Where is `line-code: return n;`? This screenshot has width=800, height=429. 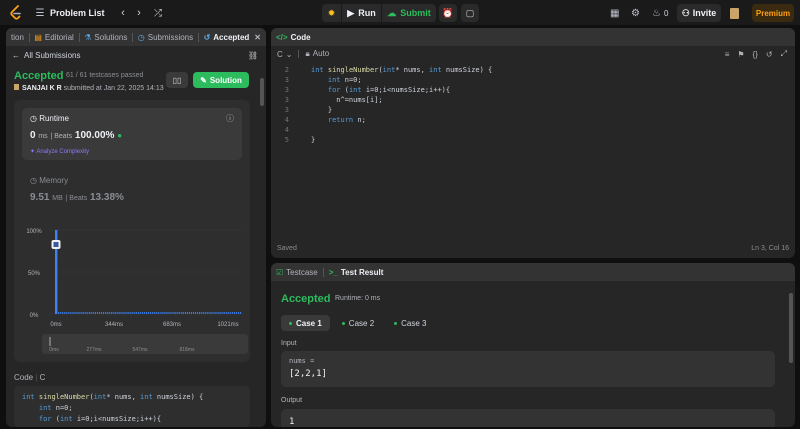 line-code: return n; is located at coordinates (346, 120).